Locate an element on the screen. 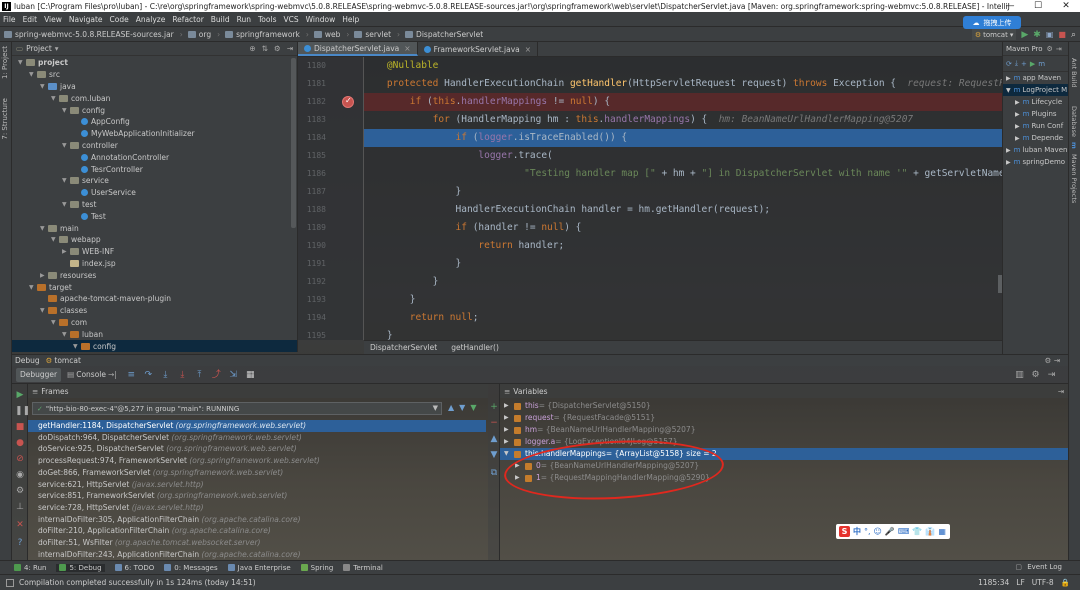 The height and width of the screenshot is (590, 1080). tree-node: ▼ com is located at coordinates (154, 323).